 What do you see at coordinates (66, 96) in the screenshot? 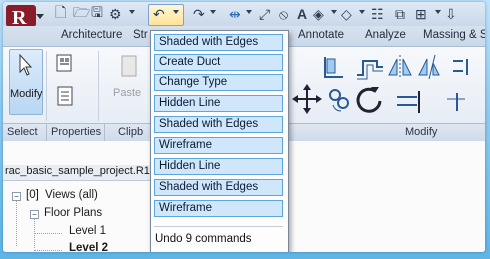
I see `properties-icon` at bounding box center [66, 96].